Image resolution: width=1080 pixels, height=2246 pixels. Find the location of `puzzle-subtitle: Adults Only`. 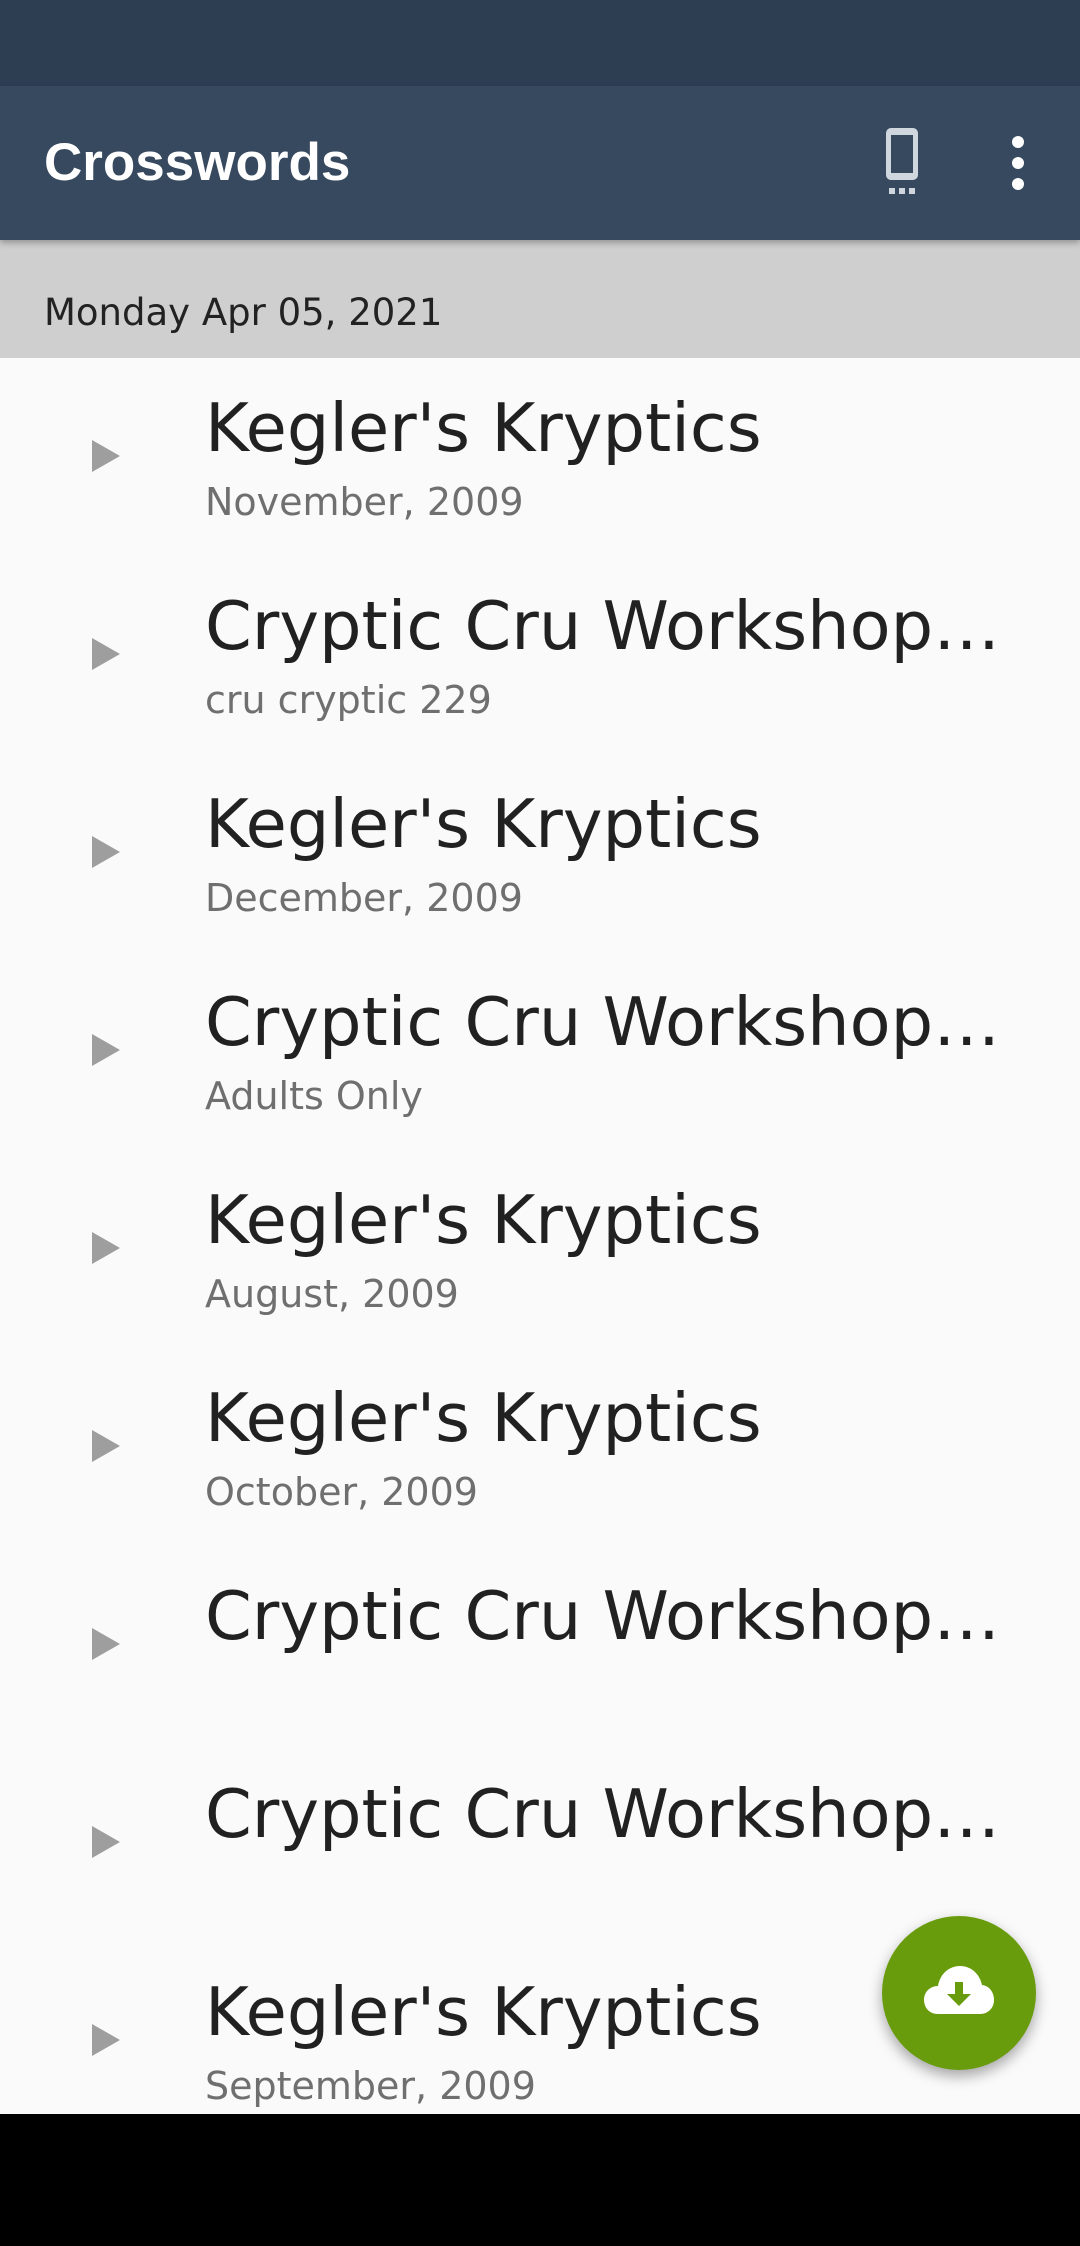

puzzle-subtitle: Adults Only is located at coordinates (314, 1096).